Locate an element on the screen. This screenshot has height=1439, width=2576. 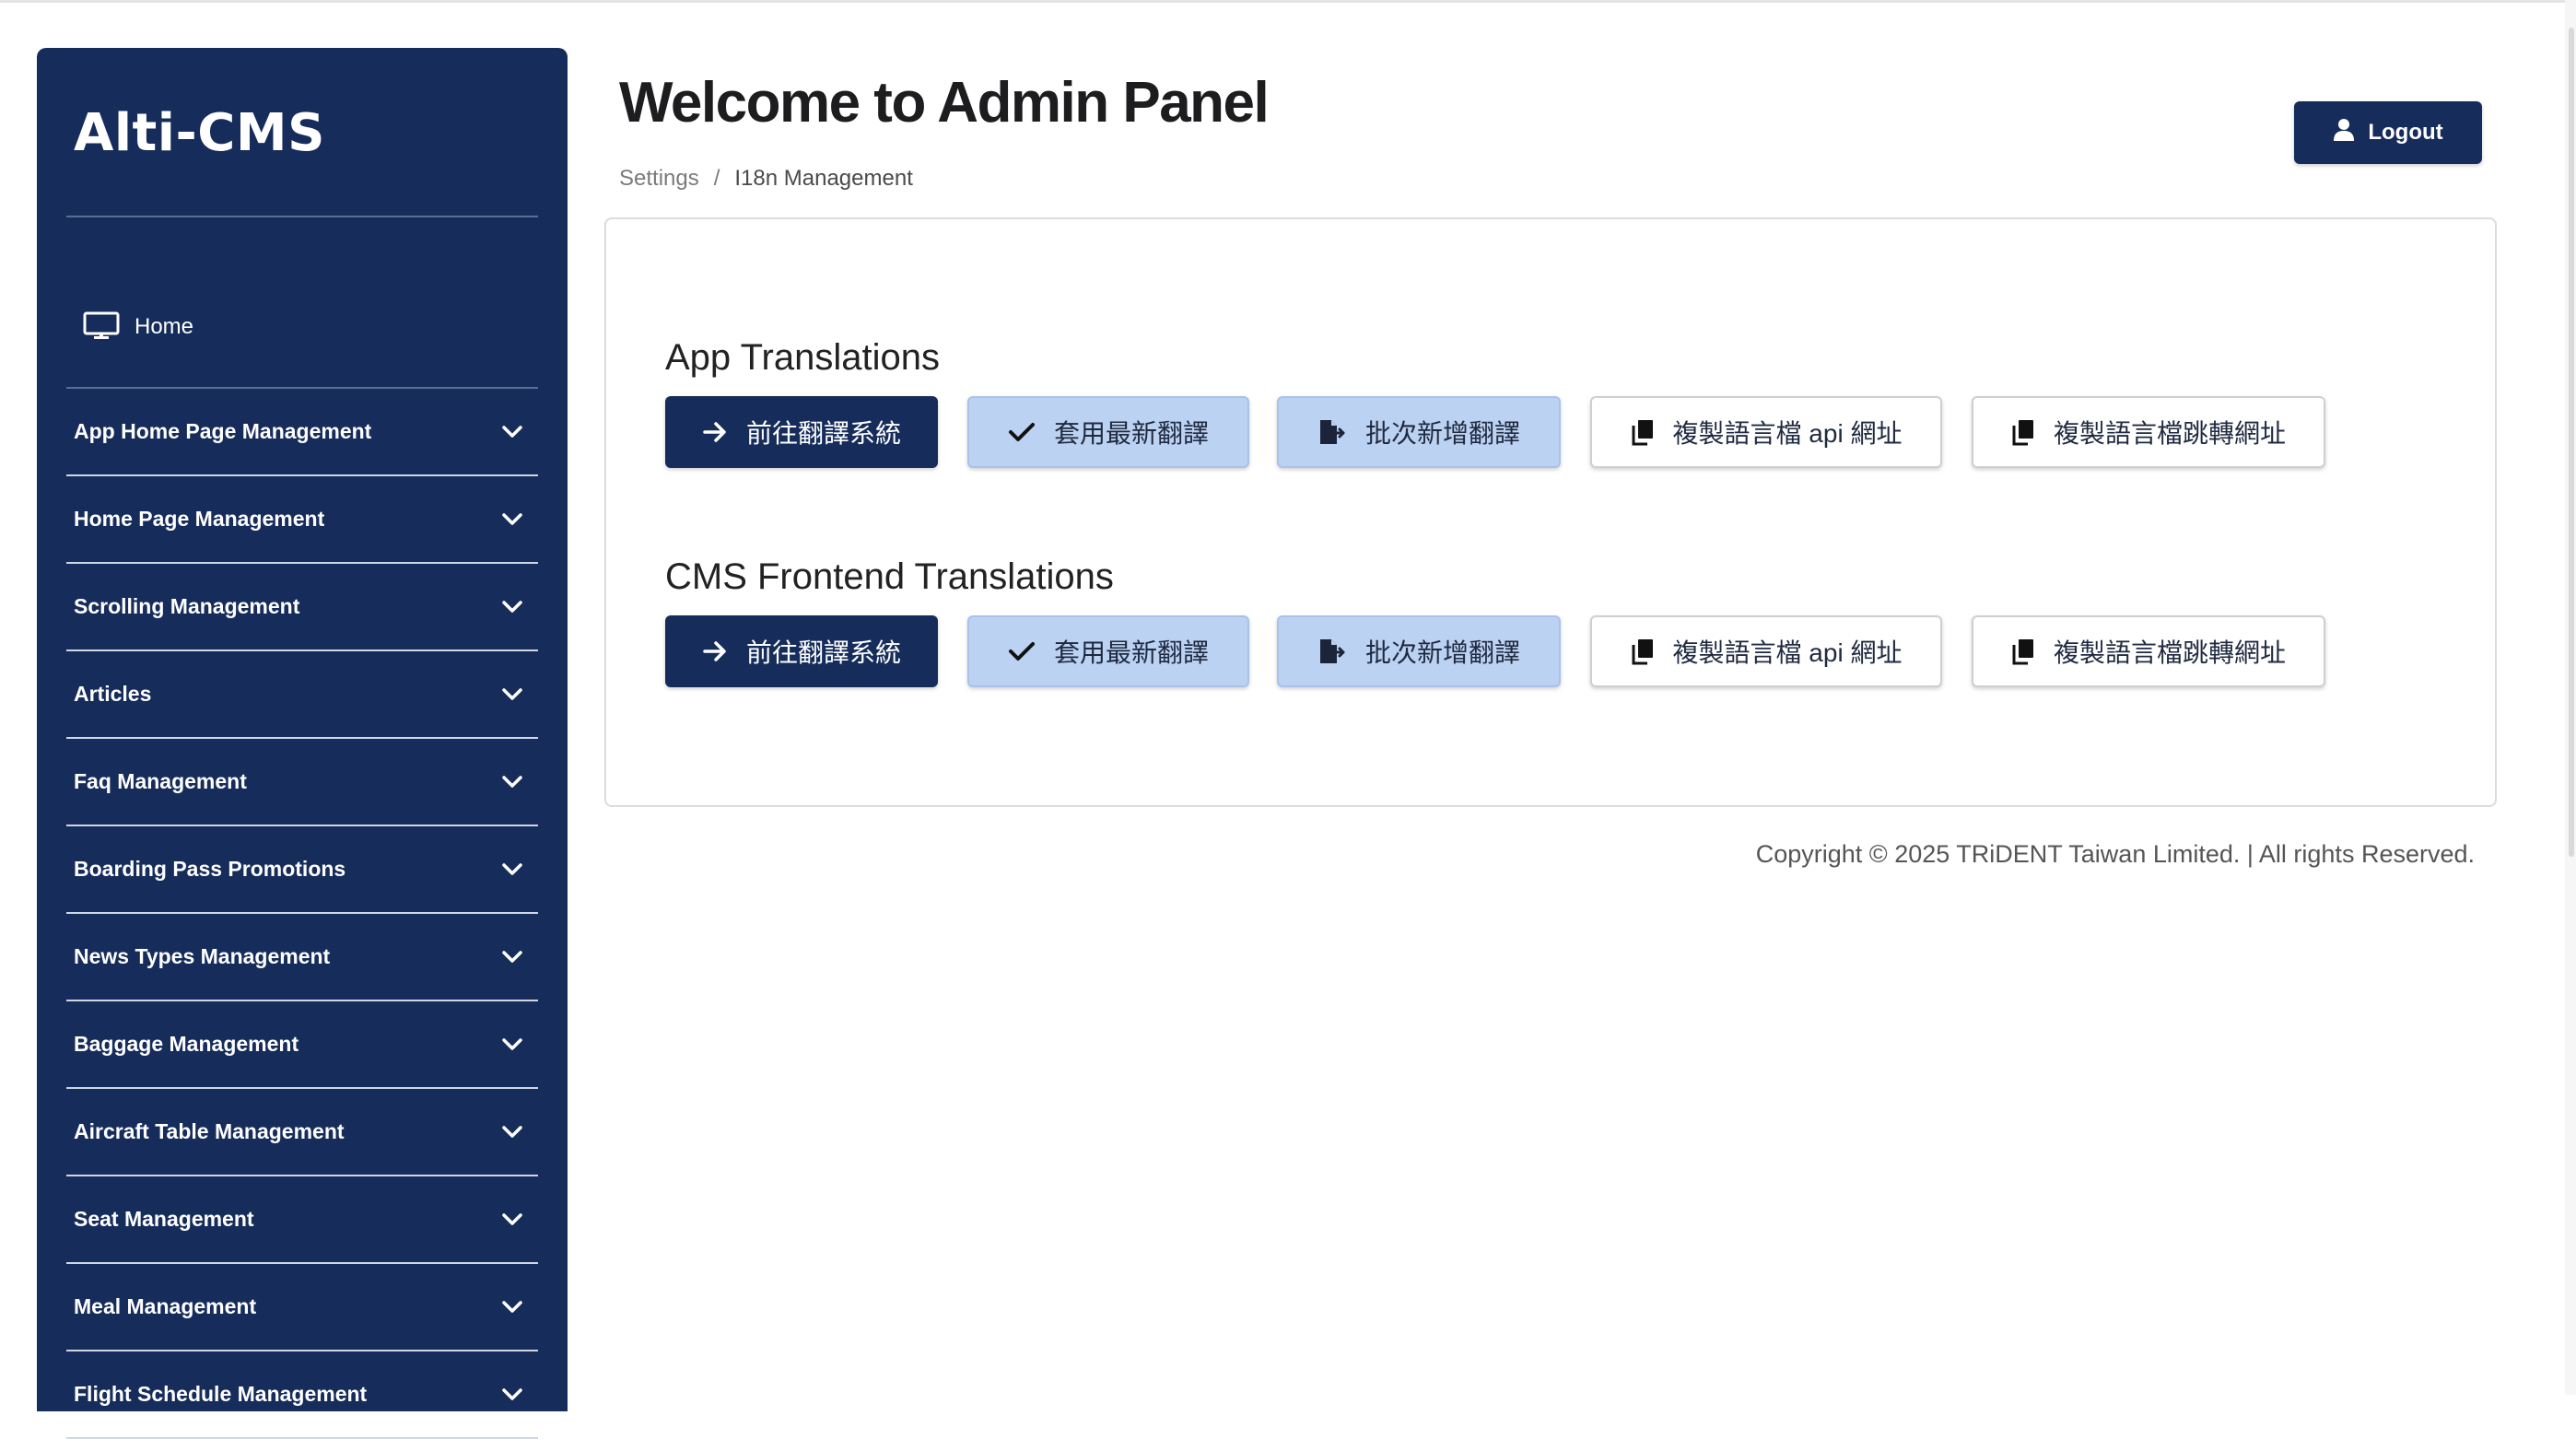
sidebar-item-home: Home is located at coordinates (302, 327).